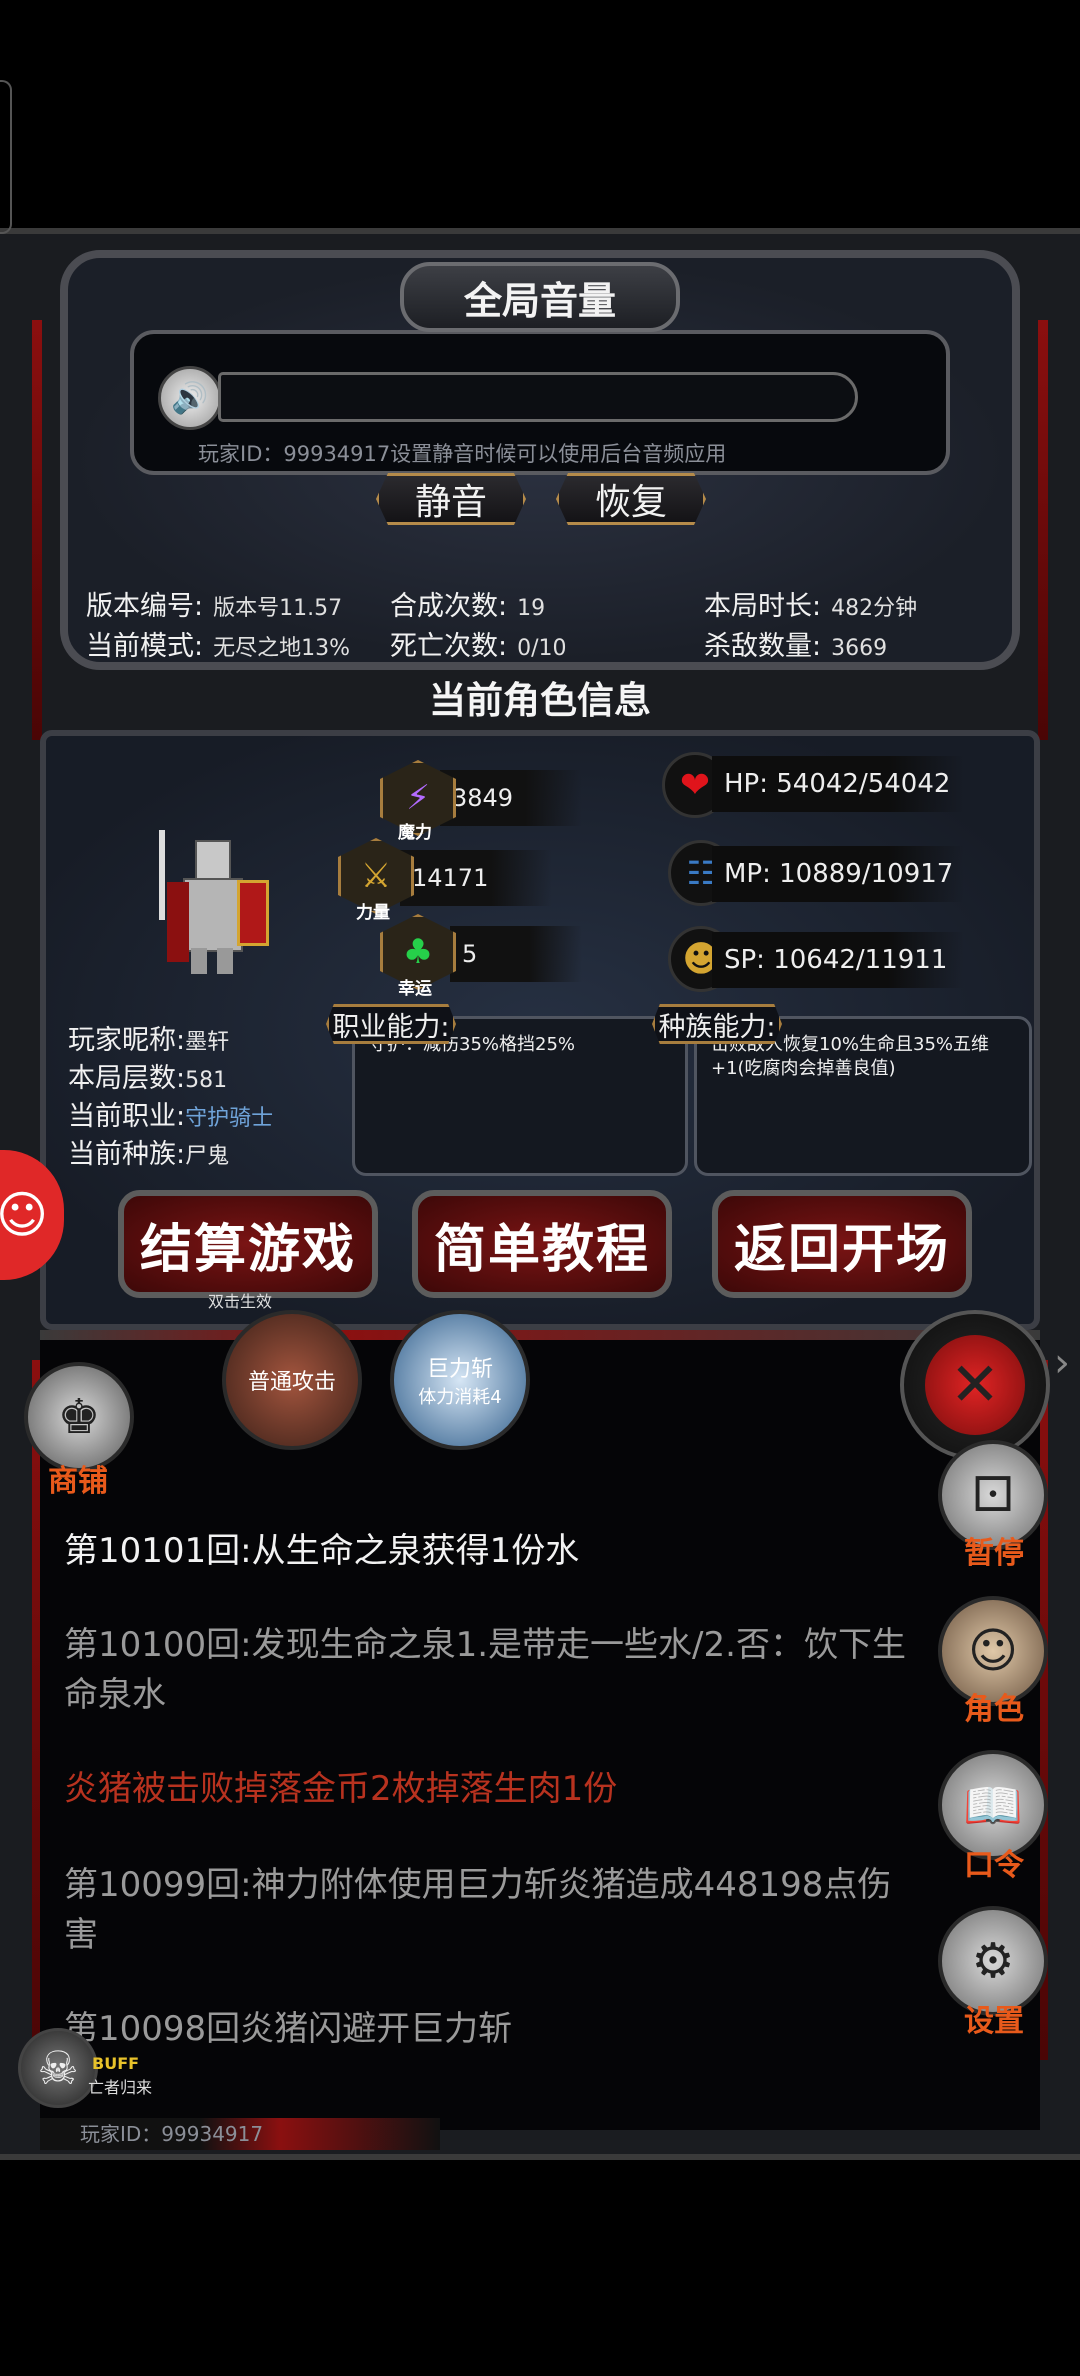 Image resolution: width=1080 pixels, height=2376 pixels. What do you see at coordinates (838, 784) in the screenshot?
I see `hp-value: HP: 54042/54042` at bounding box center [838, 784].